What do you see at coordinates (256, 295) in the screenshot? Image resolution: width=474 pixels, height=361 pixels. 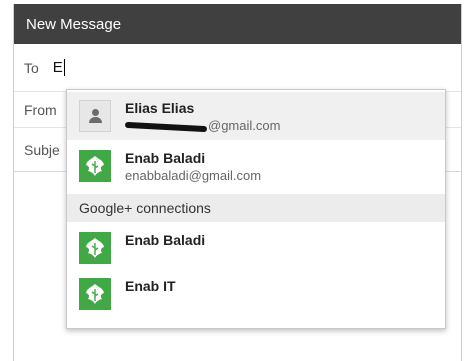 I see `connection-item-enab-it: Enab IT` at bounding box center [256, 295].